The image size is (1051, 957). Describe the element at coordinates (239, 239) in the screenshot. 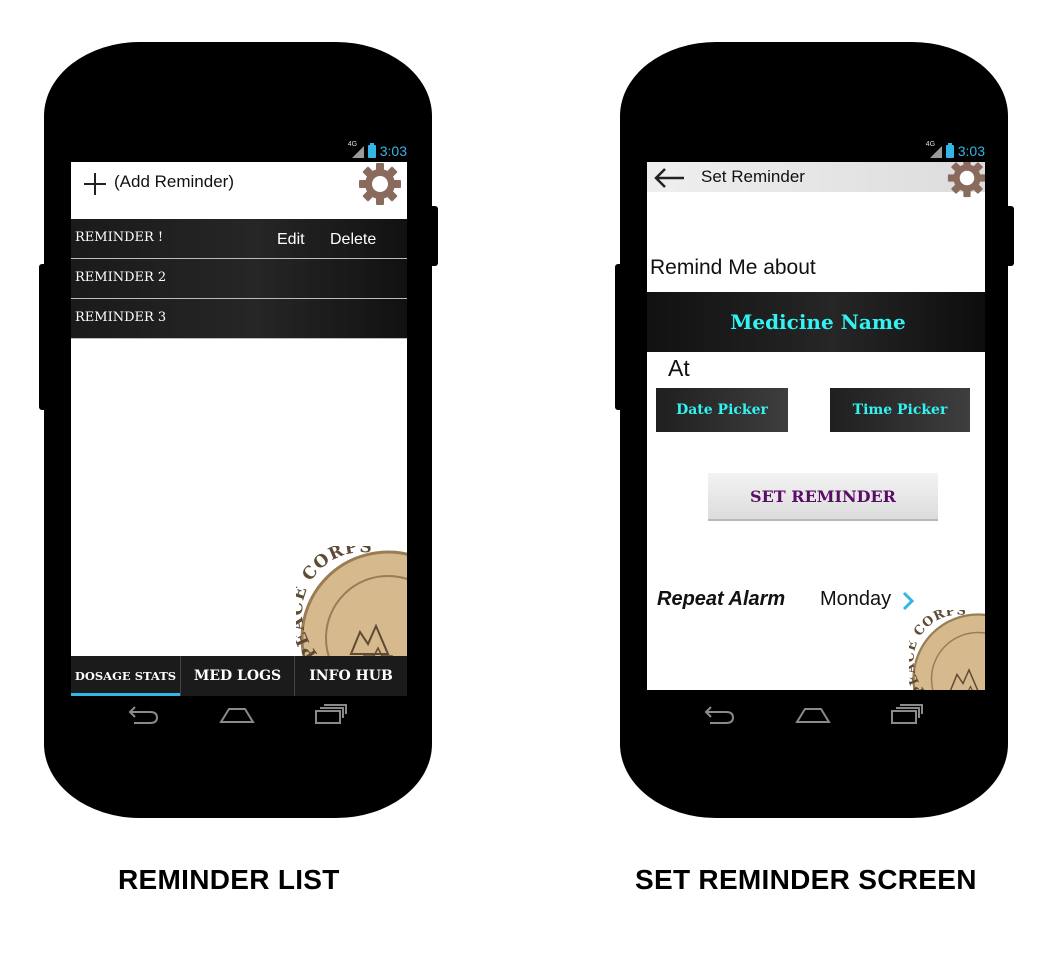

I see `list-item: REMINDER ! Edit Delete` at that location.